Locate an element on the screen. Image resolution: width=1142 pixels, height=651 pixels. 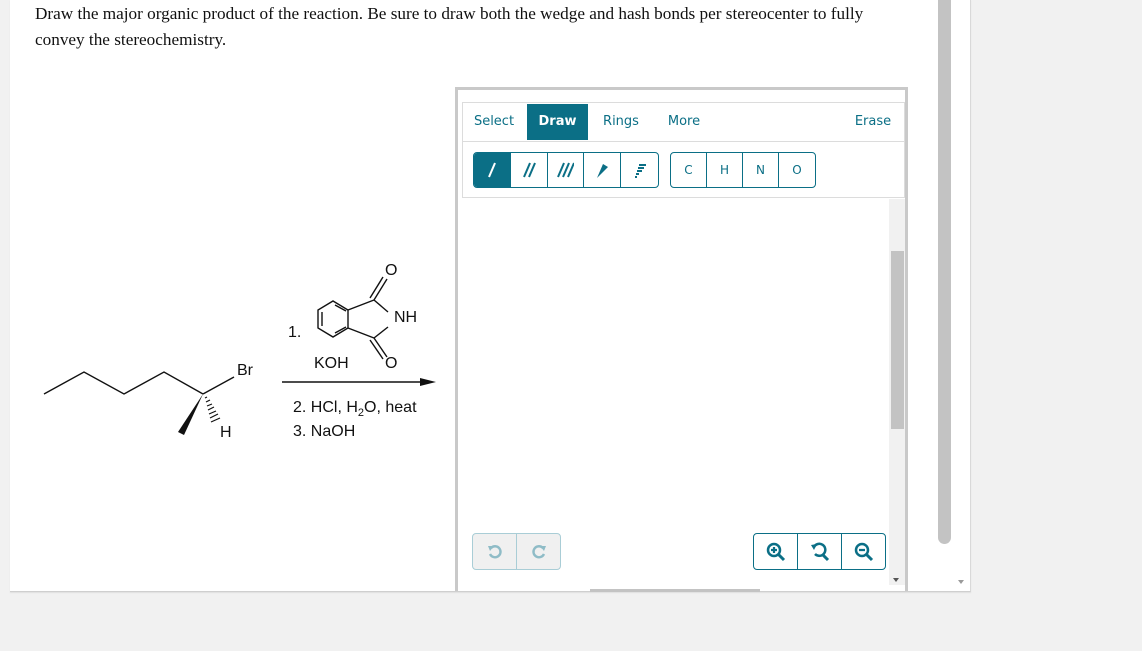
tab-rings: Rings is located at coordinates (621, 122).